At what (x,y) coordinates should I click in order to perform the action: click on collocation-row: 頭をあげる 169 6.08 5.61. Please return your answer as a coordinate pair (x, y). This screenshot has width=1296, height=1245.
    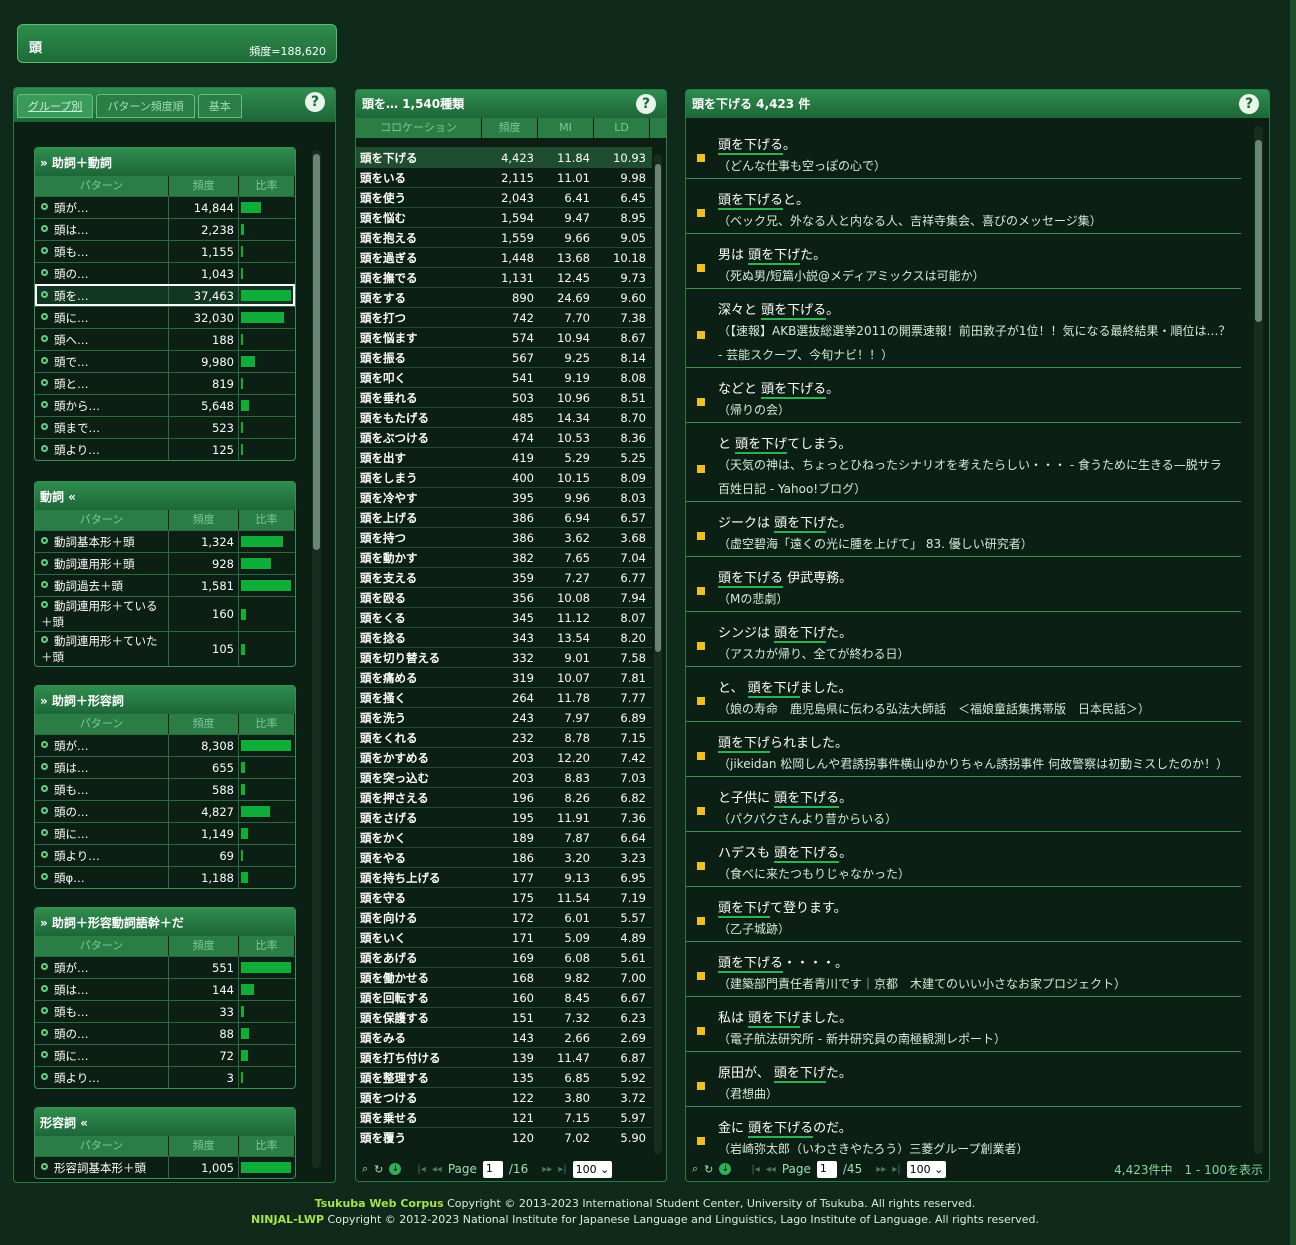
    Looking at the image, I should click on (504, 957).